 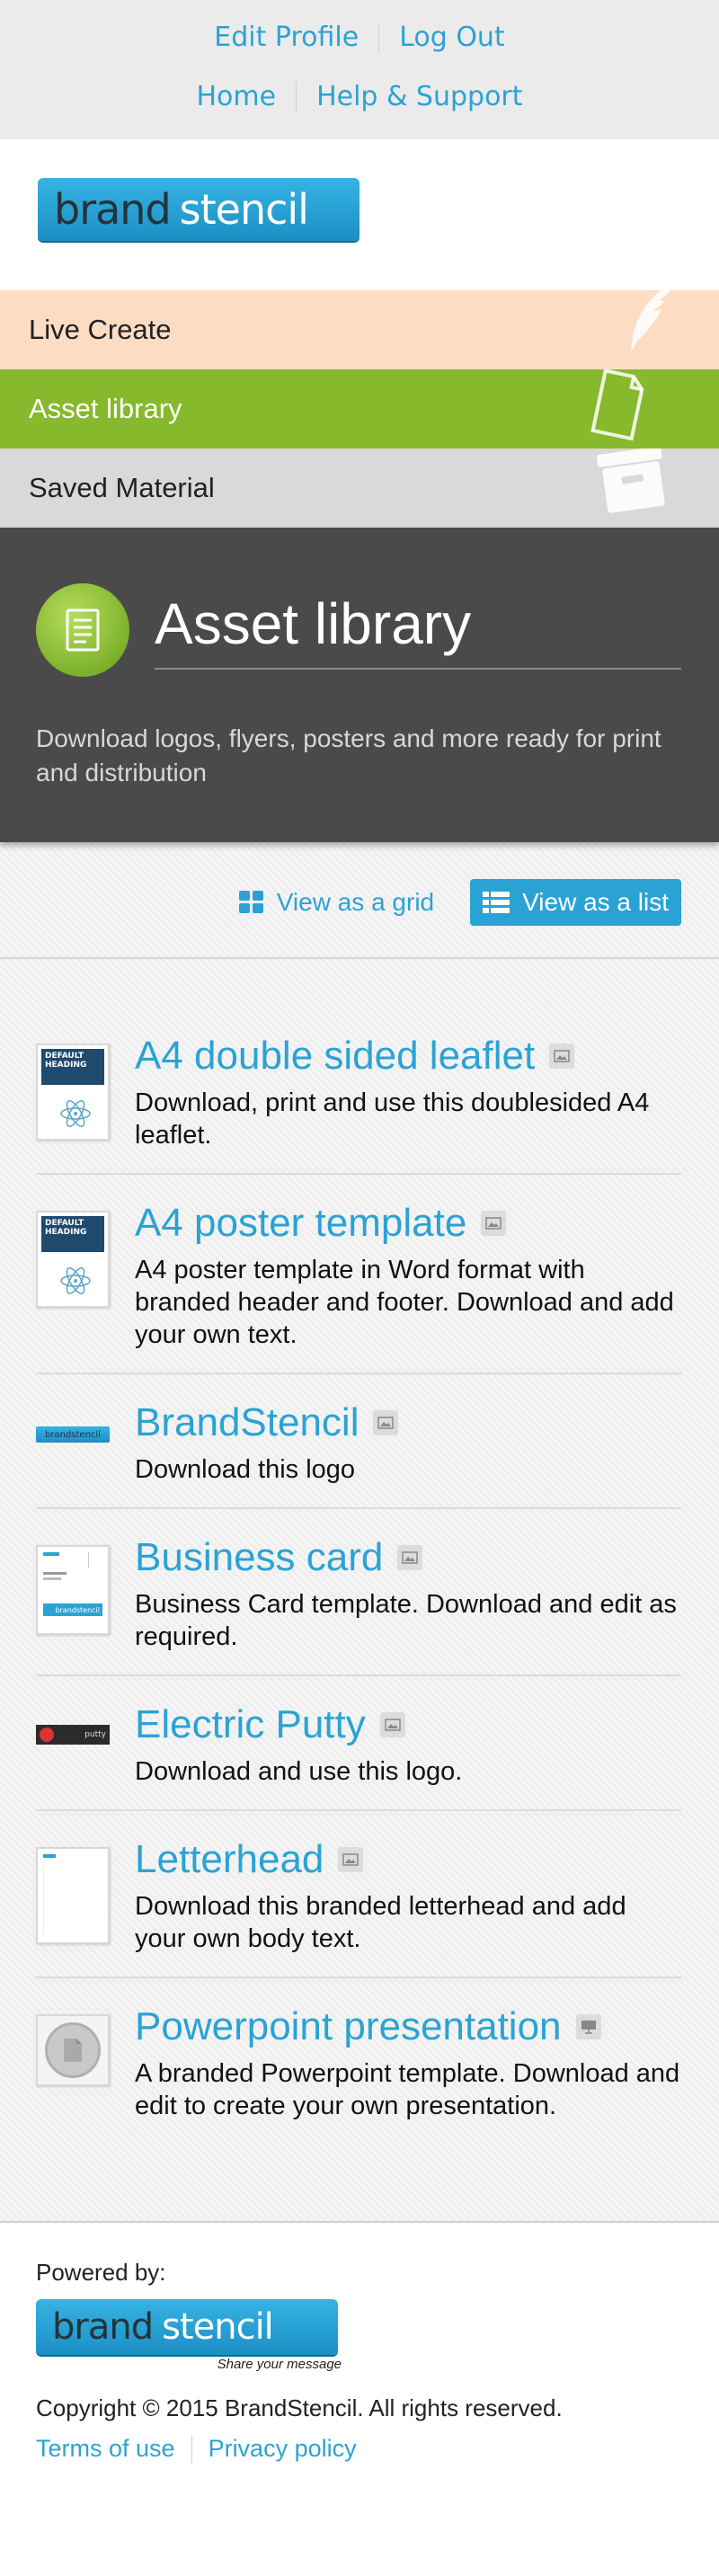 What do you see at coordinates (335, 1056) in the screenshot?
I see `asset-title-link: A4 double sided leaflet` at bounding box center [335, 1056].